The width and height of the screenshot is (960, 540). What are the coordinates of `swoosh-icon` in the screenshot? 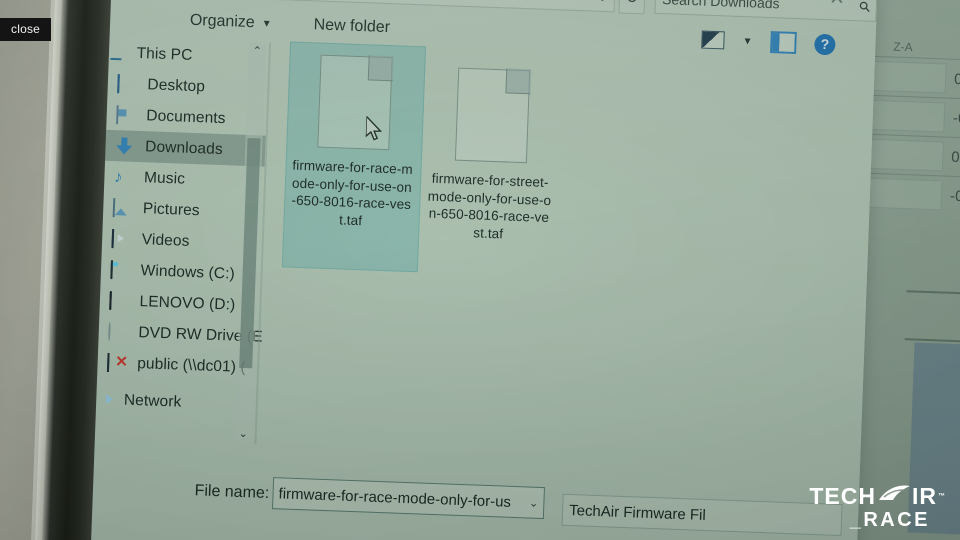 It's located at (894, 496).